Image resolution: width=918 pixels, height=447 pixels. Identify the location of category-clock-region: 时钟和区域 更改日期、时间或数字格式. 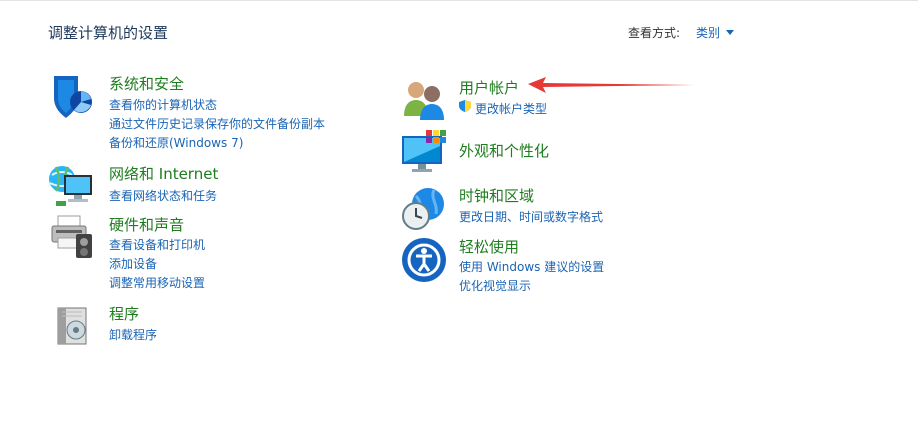
(550, 209).